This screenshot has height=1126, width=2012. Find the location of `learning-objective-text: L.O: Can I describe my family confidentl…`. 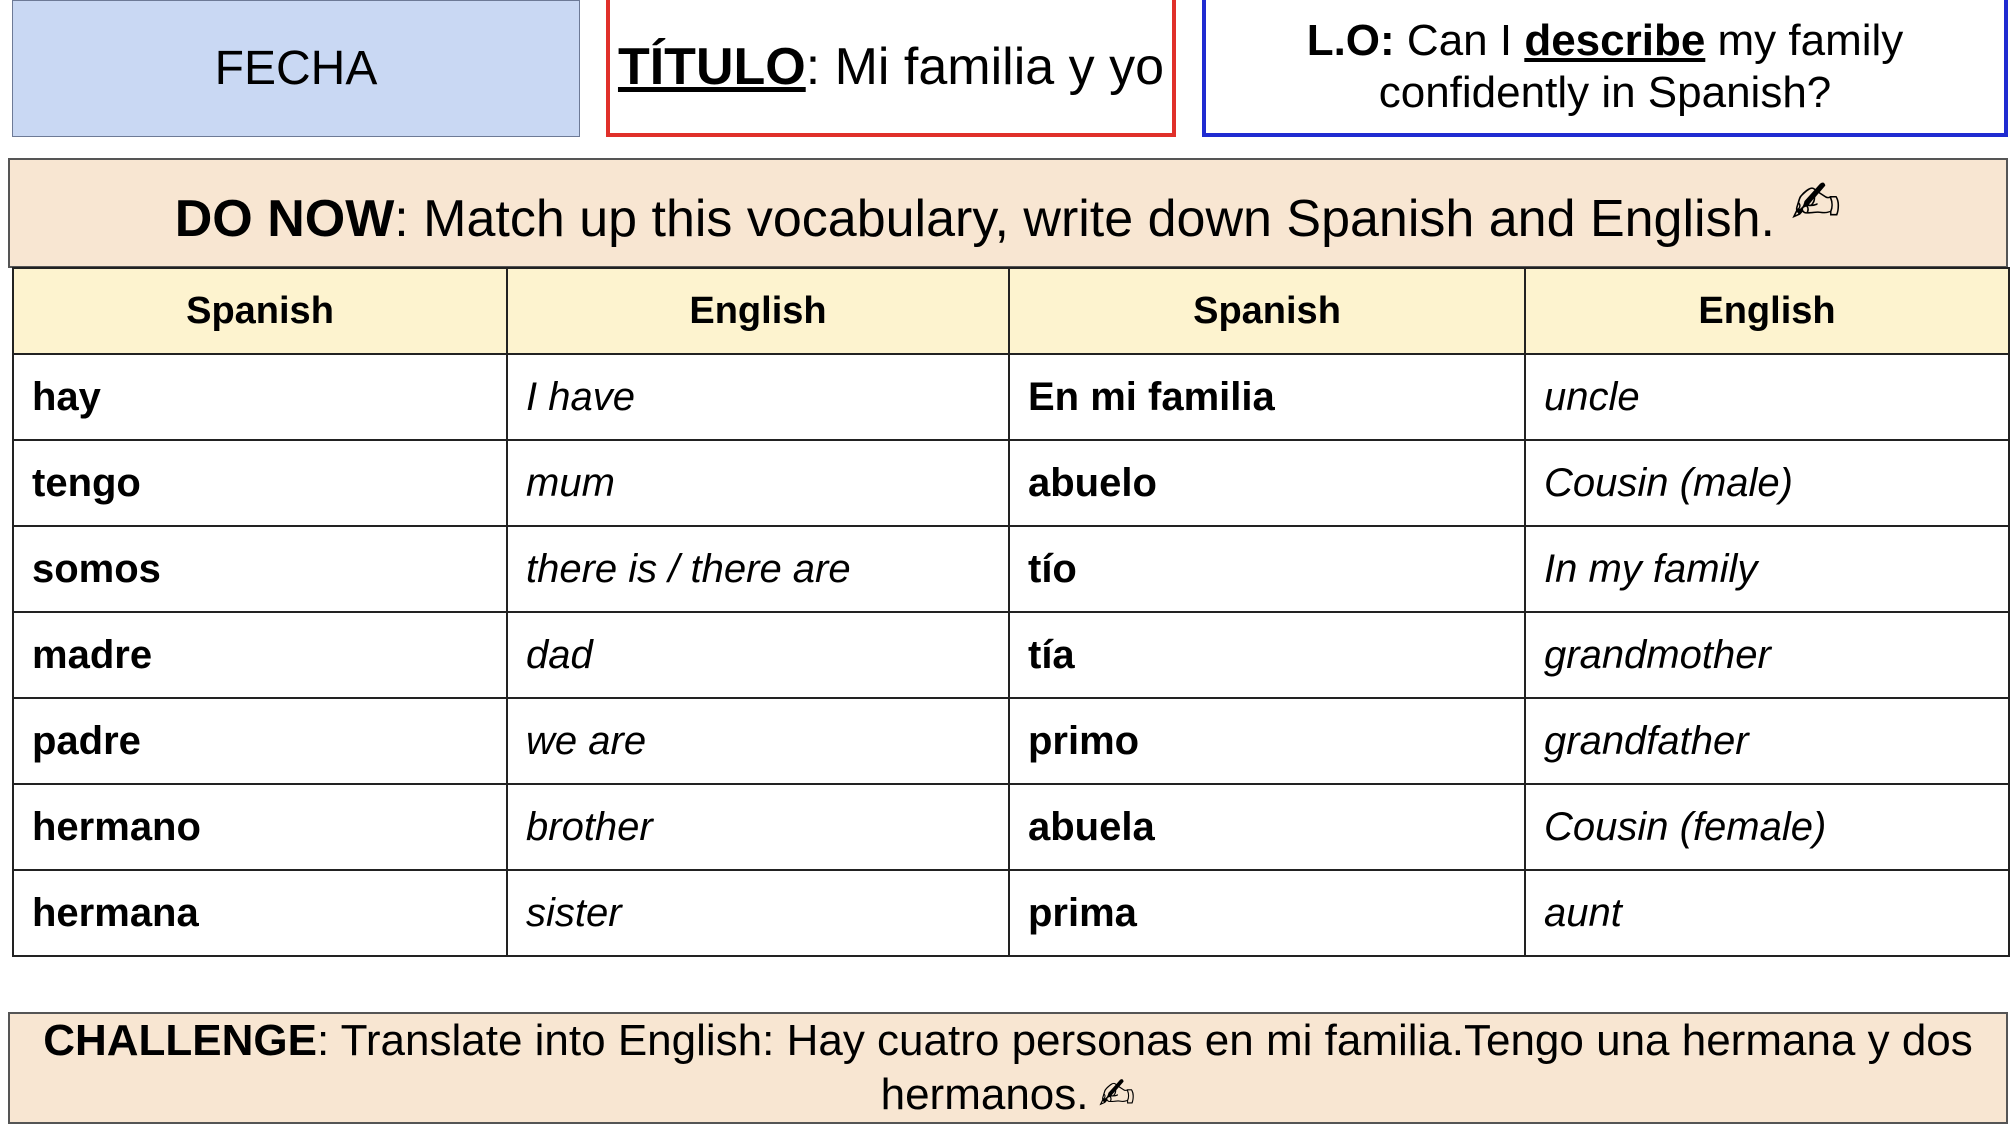

learning-objective-text: L.O: Can I describe my family confidentl… is located at coordinates (1605, 67).